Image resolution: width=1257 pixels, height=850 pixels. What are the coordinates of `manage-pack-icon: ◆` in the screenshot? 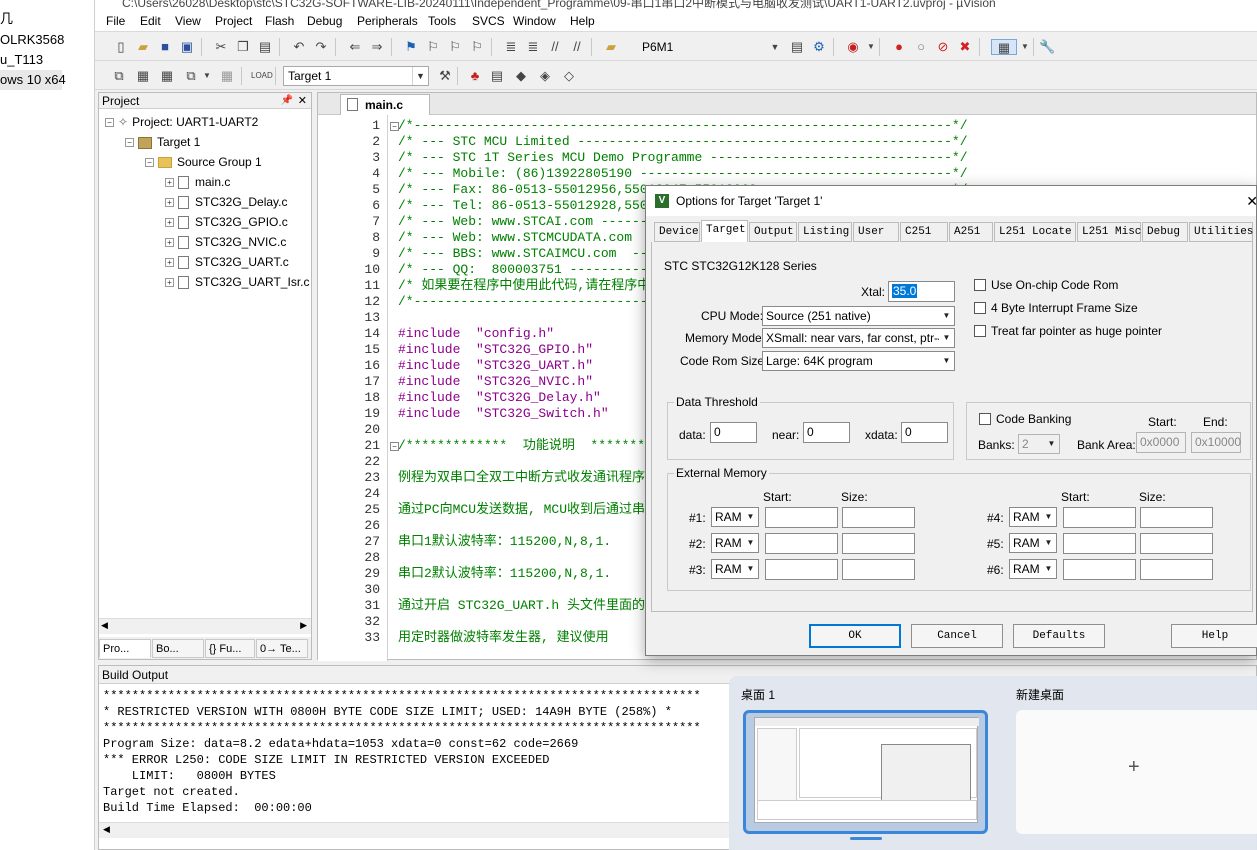 It's located at (521, 76).